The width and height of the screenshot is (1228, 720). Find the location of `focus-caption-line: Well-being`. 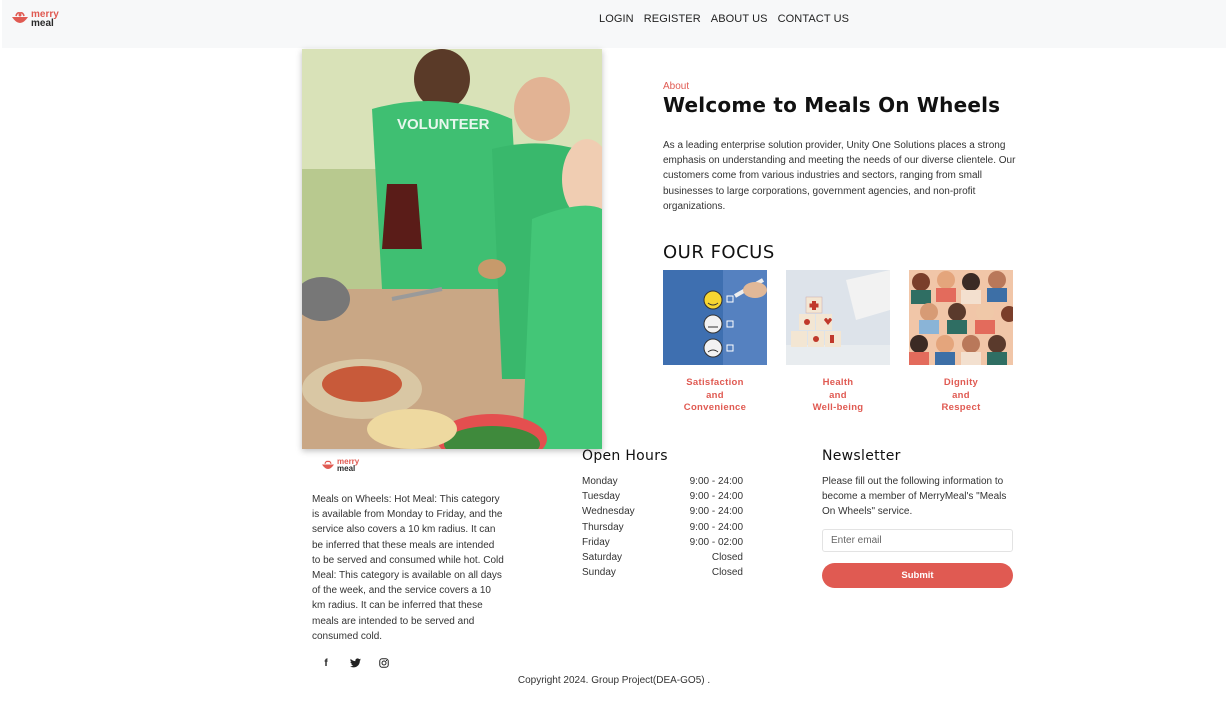

focus-caption-line: Well-being is located at coordinates (838, 407).